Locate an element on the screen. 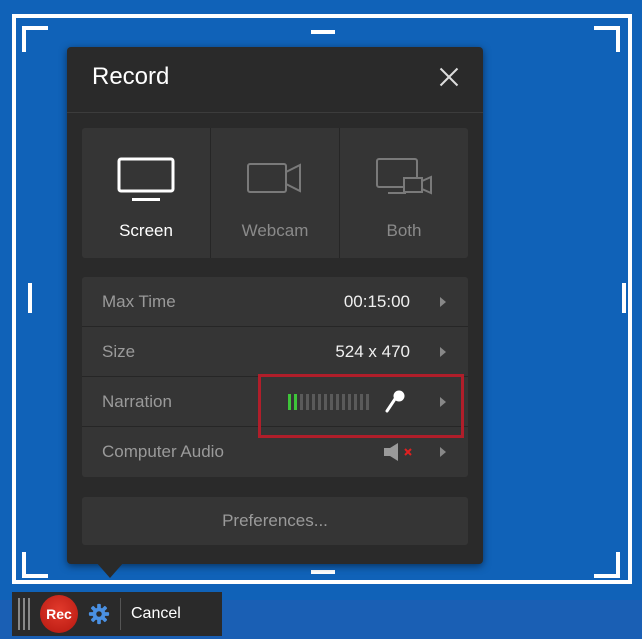 The height and width of the screenshot is (639, 642). resize-handle-top-right is located at coordinates (607, 39).